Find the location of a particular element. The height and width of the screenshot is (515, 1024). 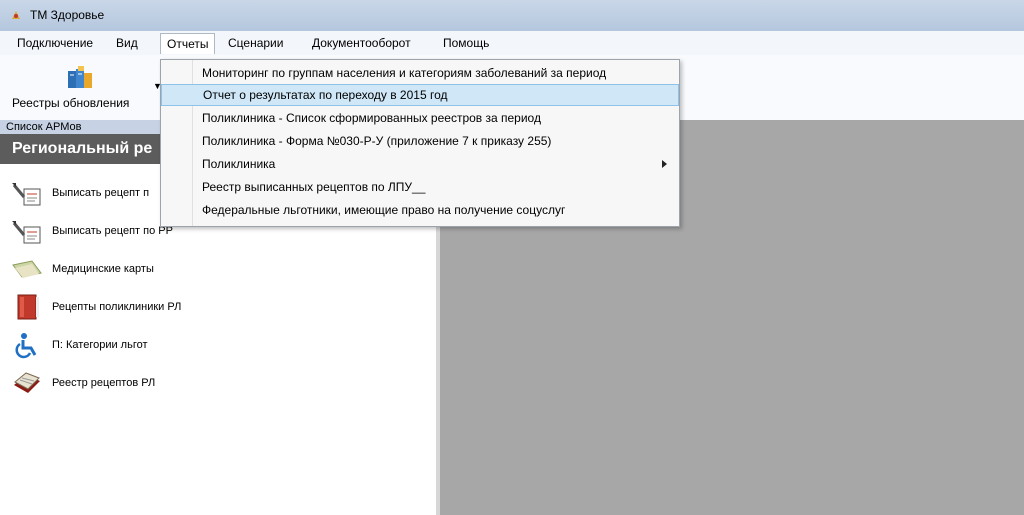

nav-item-label: Выписать рецепт по РР is located at coordinates (112, 231).